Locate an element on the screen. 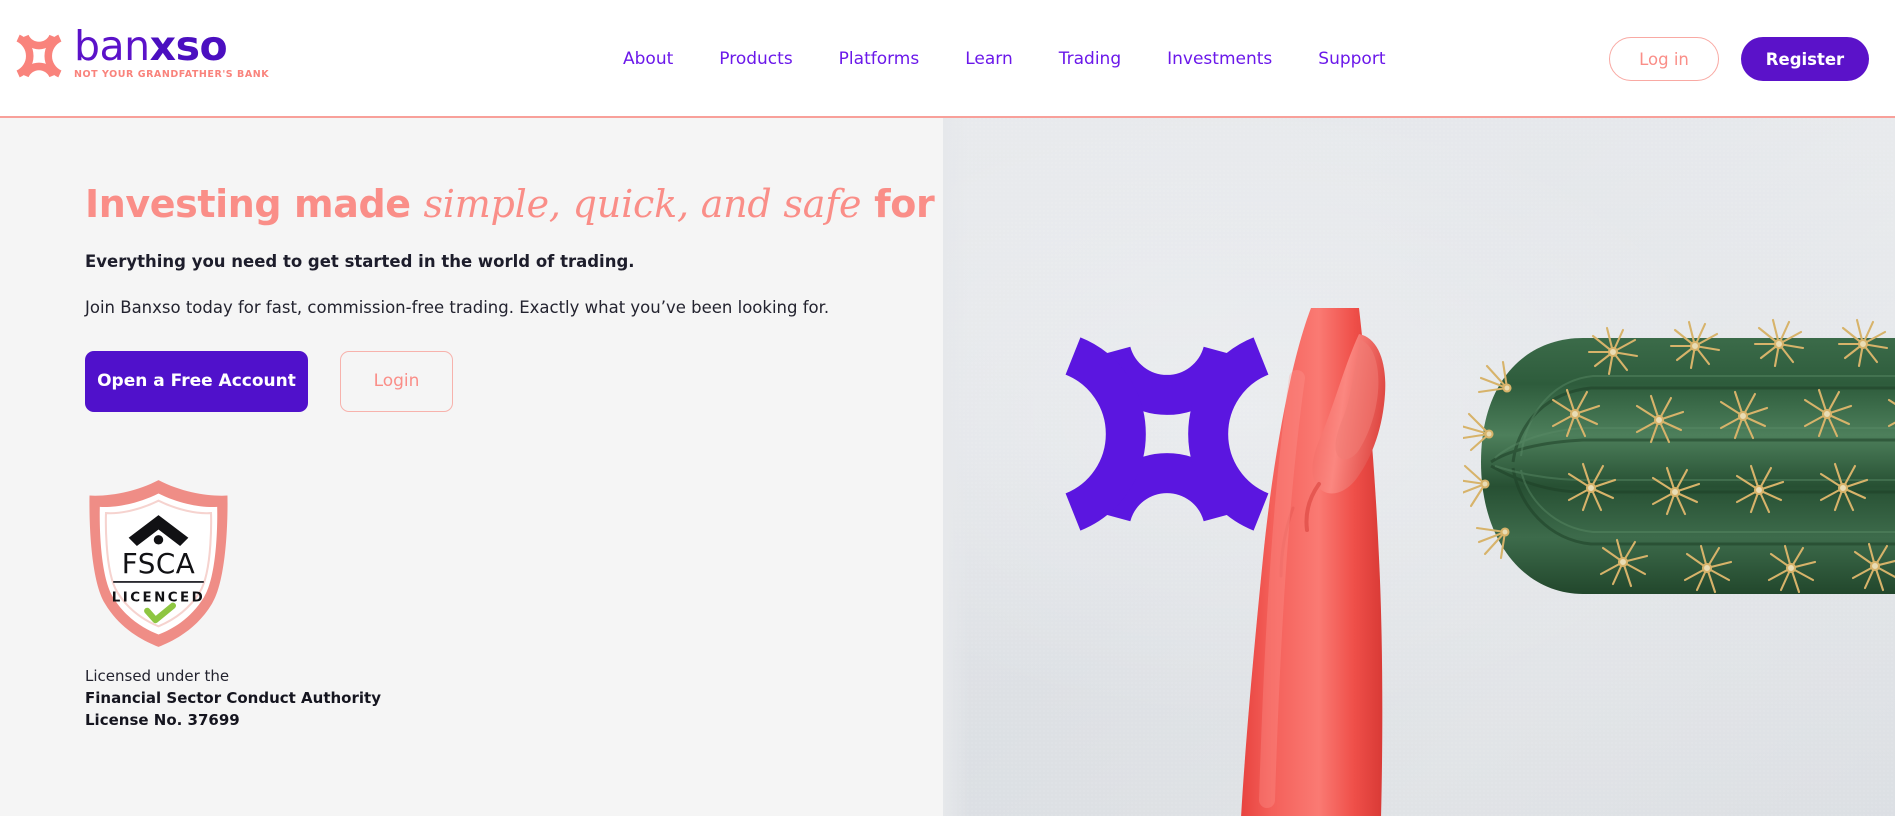 Image resolution: width=1895 pixels, height=816 pixels. nav-item-trading: Trading is located at coordinates (1090, 59).